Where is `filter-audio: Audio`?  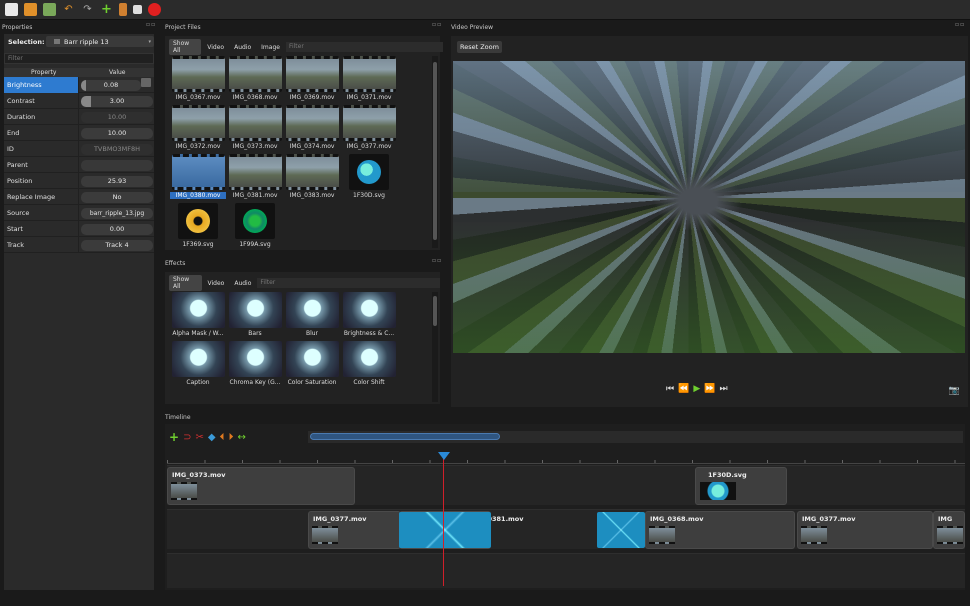
filter-audio: Audio is located at coordinates (242, 47).